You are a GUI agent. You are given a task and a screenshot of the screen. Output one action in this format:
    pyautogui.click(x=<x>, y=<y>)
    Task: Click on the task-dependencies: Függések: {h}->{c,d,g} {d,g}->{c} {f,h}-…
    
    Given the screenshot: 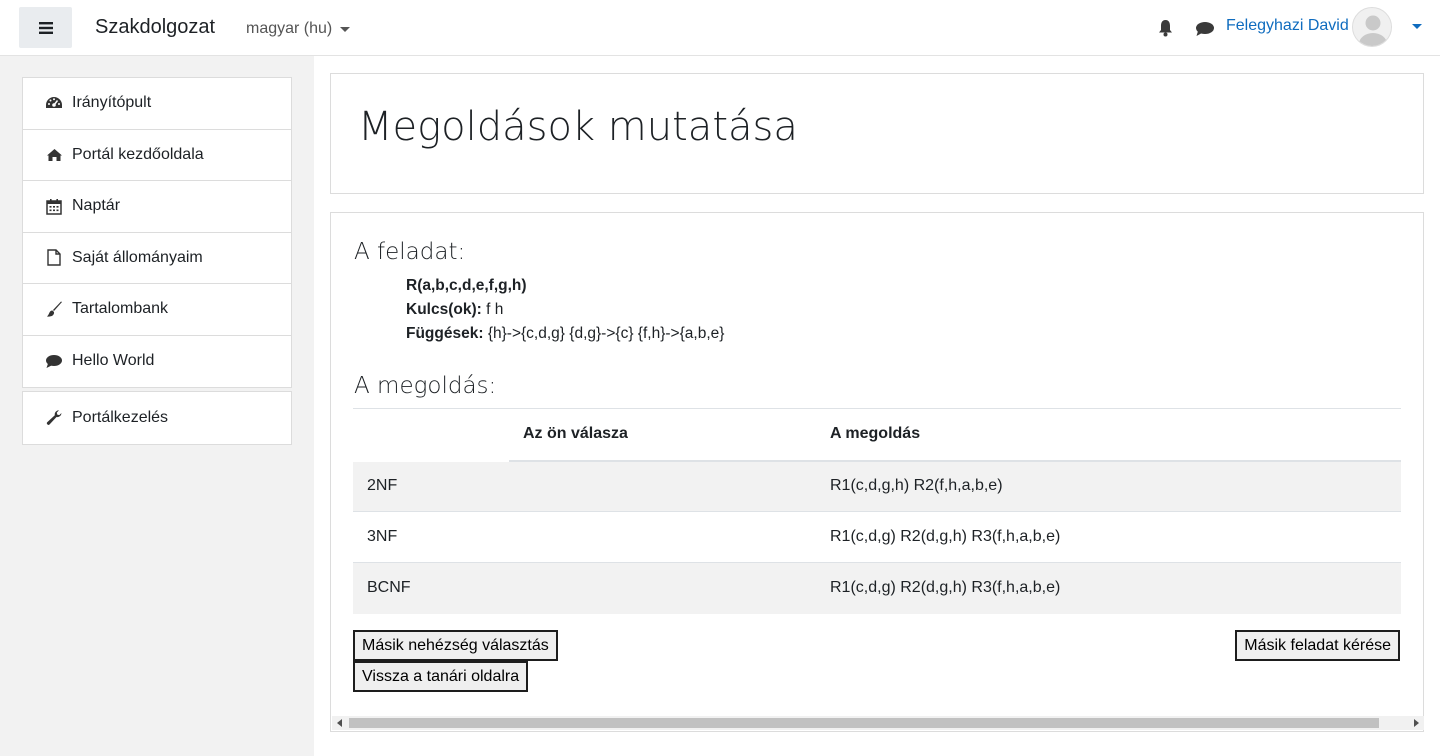 What is the action you would take?
    pyautogui.click(x=565, y=334)
    